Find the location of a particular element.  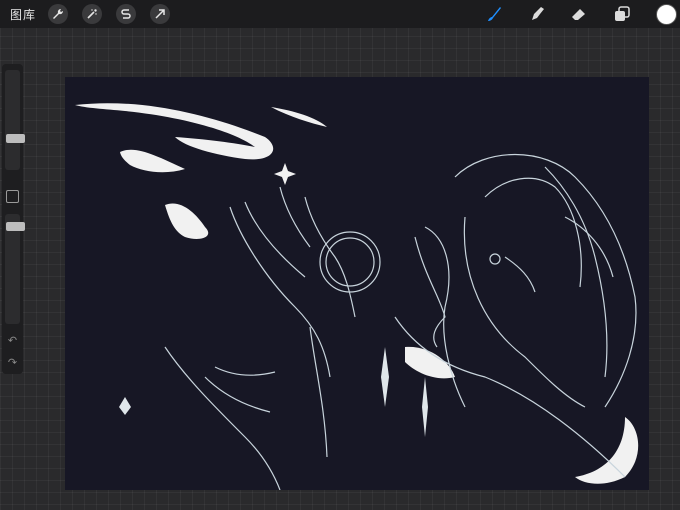

gallery-button: 图库 is located at coordinates (23, 14).